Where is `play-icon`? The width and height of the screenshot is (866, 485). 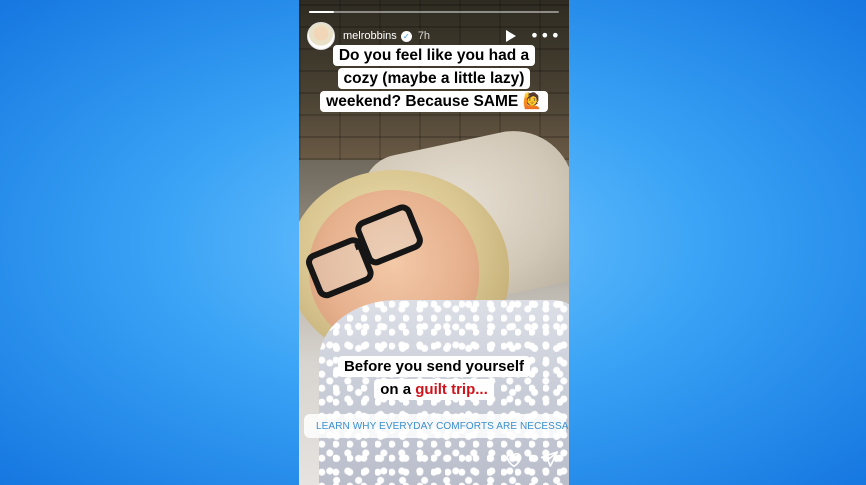 play-icon is located at coordinates (510, 36).